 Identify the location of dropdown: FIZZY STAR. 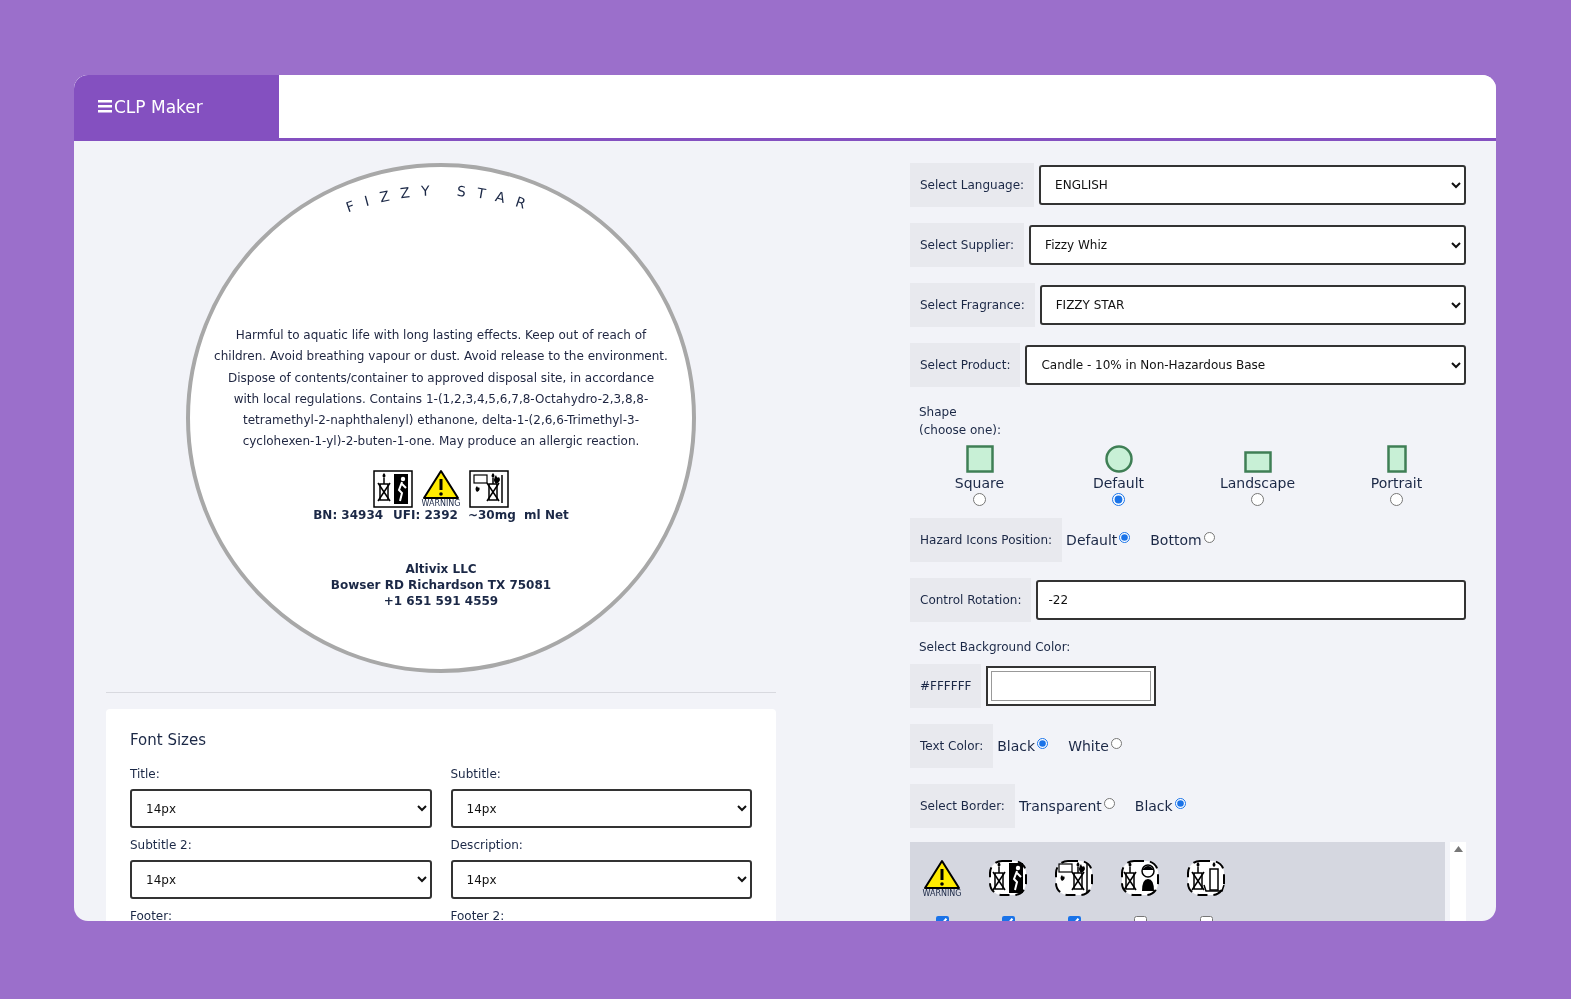
(1252, 305).